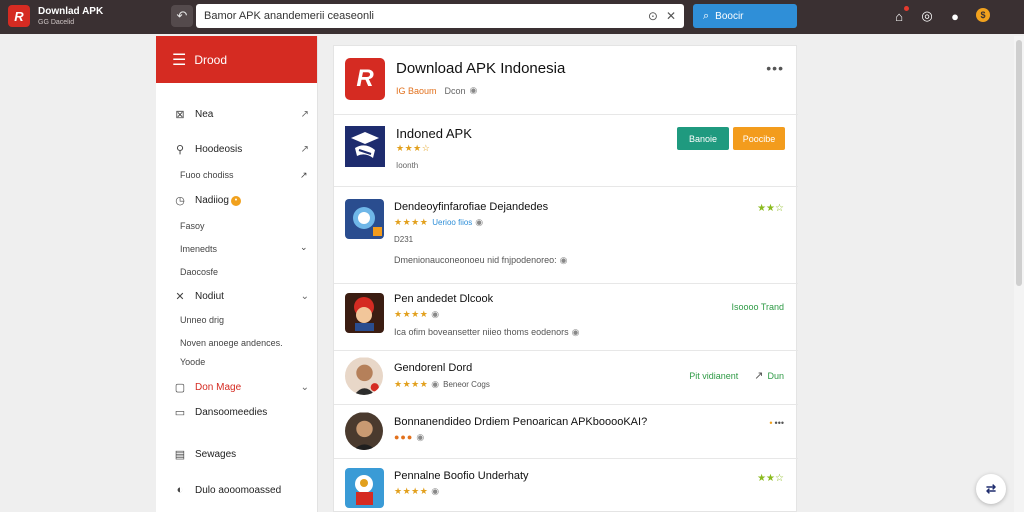 This screenshot has height=512, width=1024. What do you see at coordinates (180, 388) in the screenshot?
I see `folder-icon: ▢` at bounding box center [180, 388].